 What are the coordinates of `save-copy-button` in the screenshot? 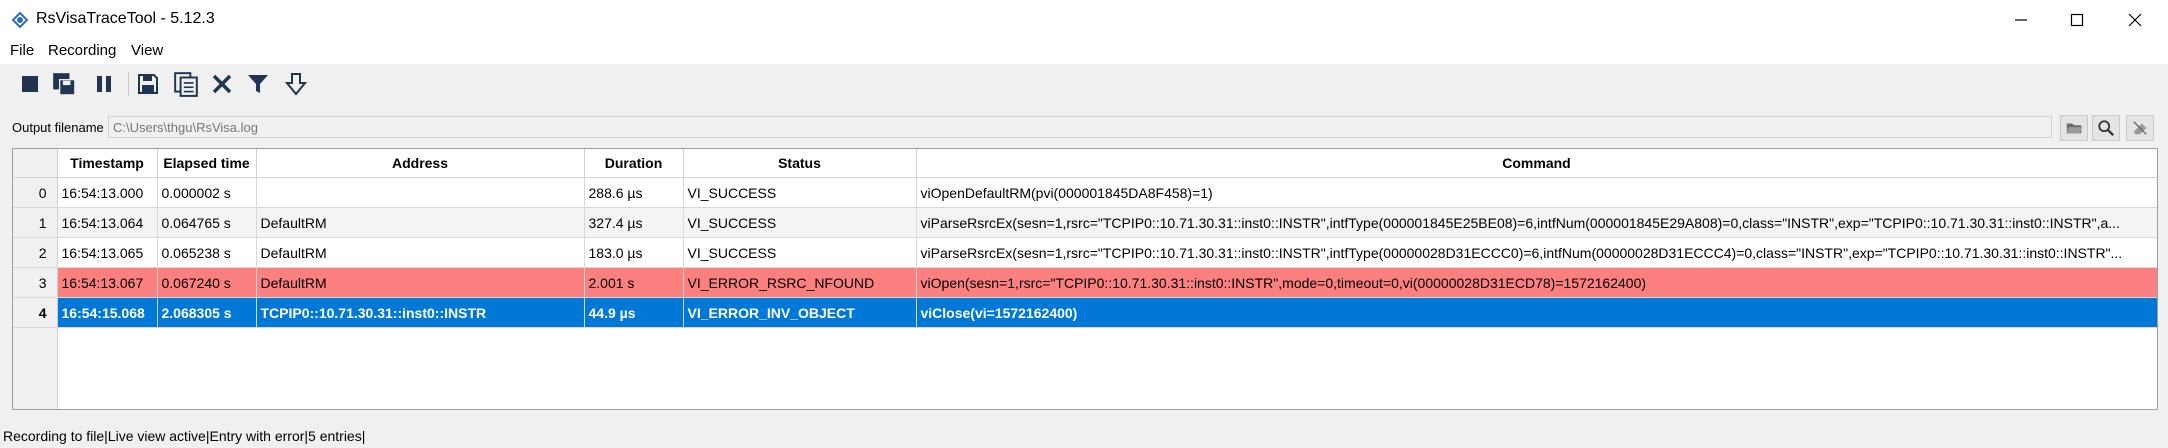 It's located at (64, 84).